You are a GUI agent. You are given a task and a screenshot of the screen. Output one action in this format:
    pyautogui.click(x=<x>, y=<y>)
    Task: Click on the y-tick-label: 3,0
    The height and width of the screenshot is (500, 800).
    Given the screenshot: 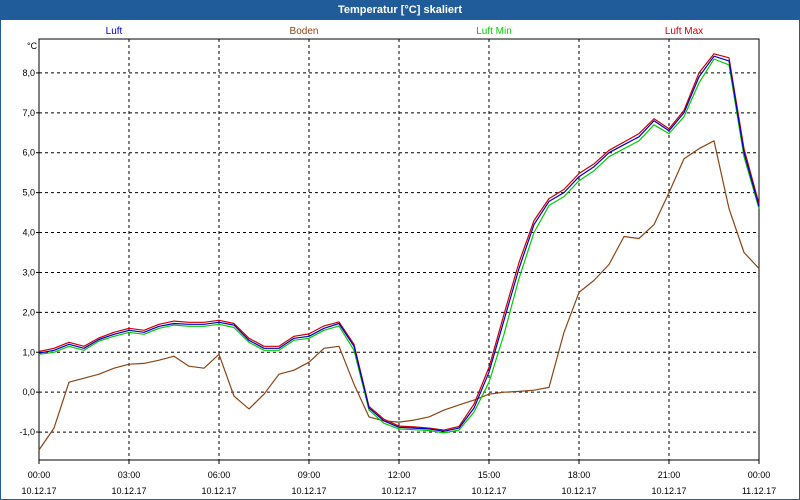 What is the action you would take?
    pyautogui.click(x=28, y=272)
    